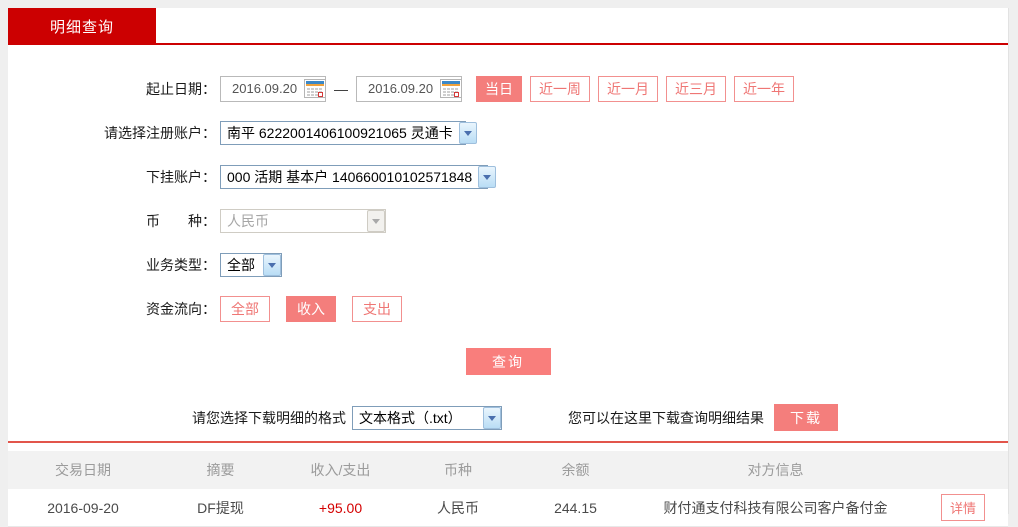 The image size is (1018, 527). I want to click on download-format-label: 请您选择下载明细的格式, so click(269, 417).